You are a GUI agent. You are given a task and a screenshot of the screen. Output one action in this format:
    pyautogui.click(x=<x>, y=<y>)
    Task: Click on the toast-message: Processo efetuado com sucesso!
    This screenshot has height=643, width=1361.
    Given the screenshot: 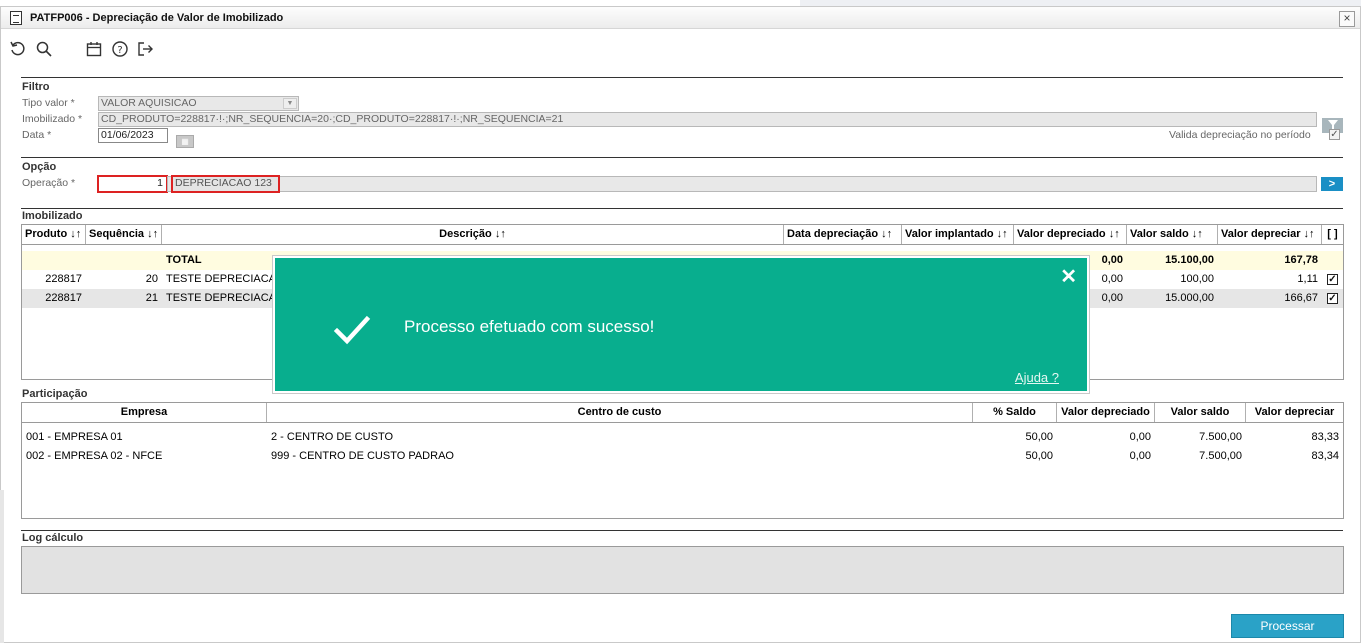 What is the action you would take?
    pyautogui.click(x=529, y=326)
    